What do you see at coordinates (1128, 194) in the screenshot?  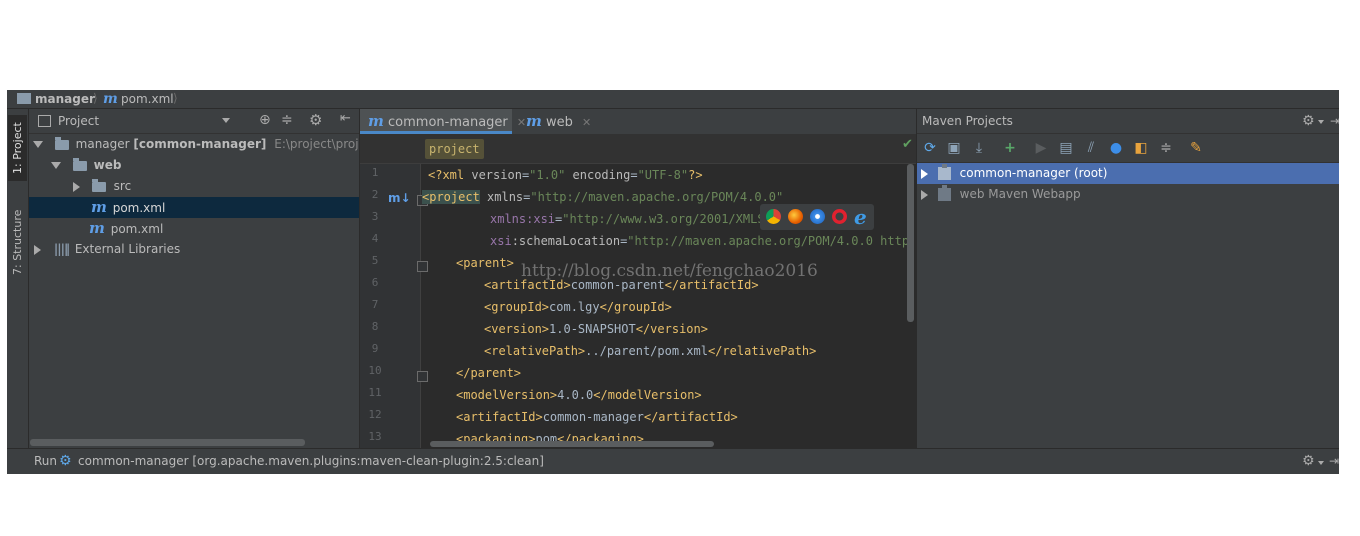 I see `maven-project-web: web Maven Webapp` at bounding box center [1128, 194].